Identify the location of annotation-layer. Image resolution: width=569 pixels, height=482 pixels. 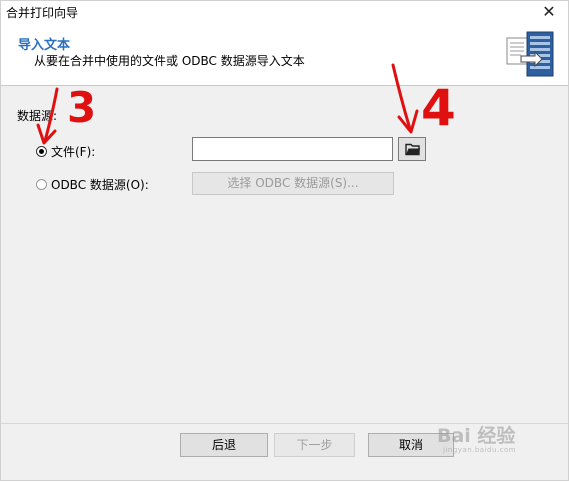
(227, 104).